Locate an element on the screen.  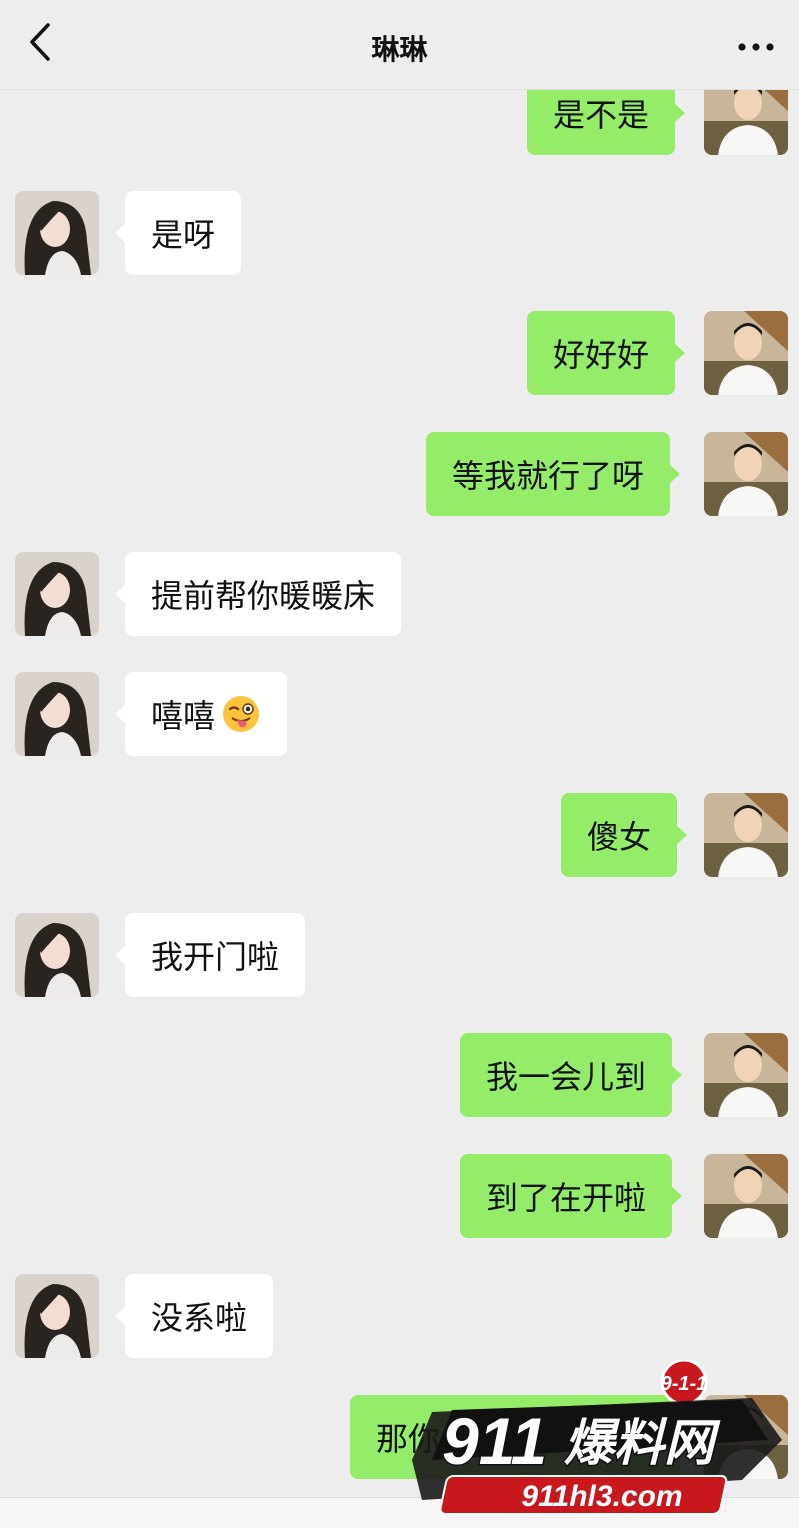
message-bubble-incoming: 没系啦 is located at coordinates (194, 1316).